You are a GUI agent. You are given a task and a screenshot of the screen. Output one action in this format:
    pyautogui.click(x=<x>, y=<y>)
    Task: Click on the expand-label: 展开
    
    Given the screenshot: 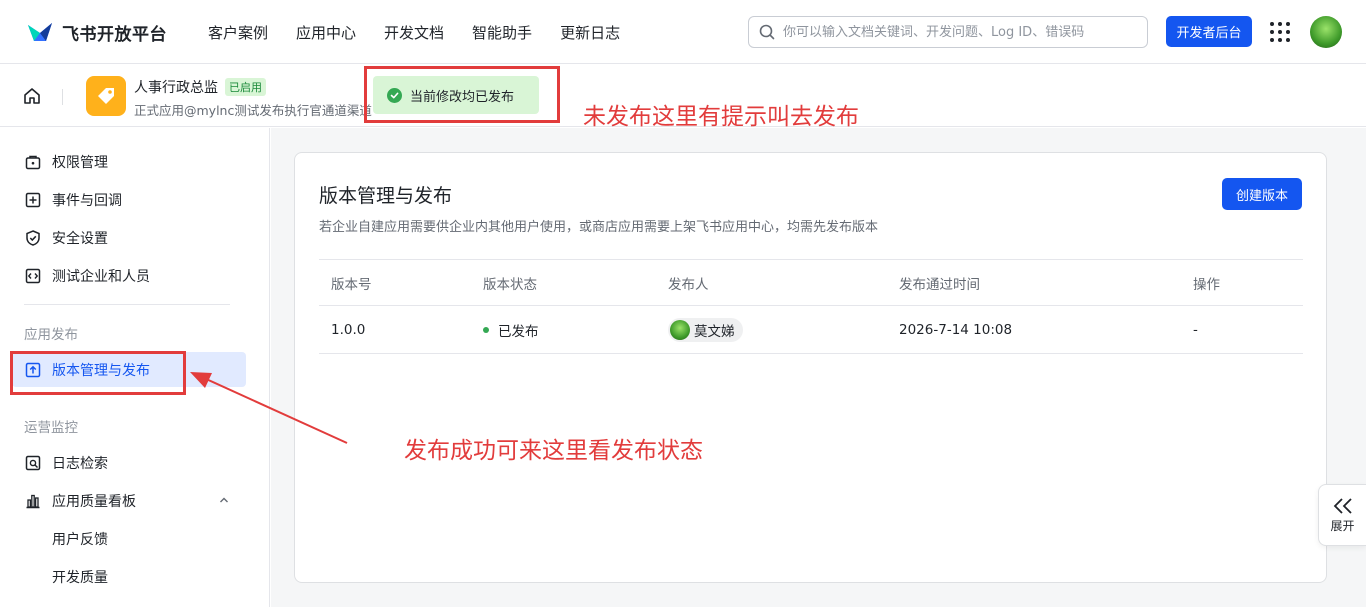 What is the action you would take?
    pyautogui.click(x=1342, y=525)
    